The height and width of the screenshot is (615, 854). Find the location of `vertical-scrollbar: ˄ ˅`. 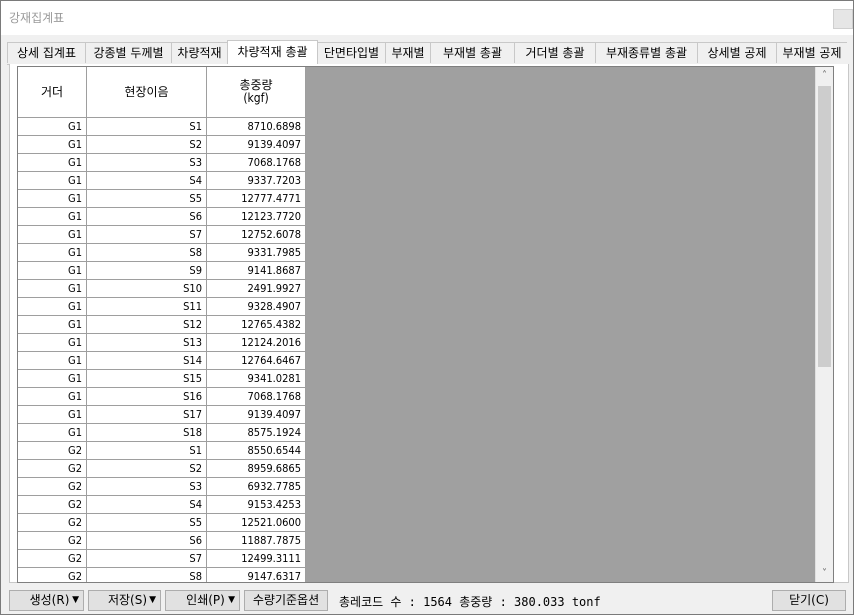

vertical-scrollbar: ˄ ˅ is located at coordinates (824, 324).